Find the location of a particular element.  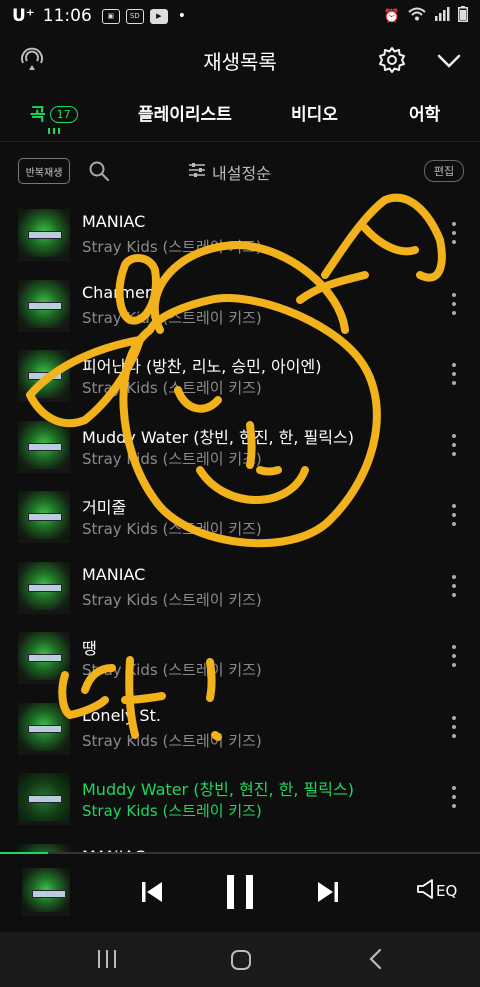

home-icon is located at coordinates (241, 960).